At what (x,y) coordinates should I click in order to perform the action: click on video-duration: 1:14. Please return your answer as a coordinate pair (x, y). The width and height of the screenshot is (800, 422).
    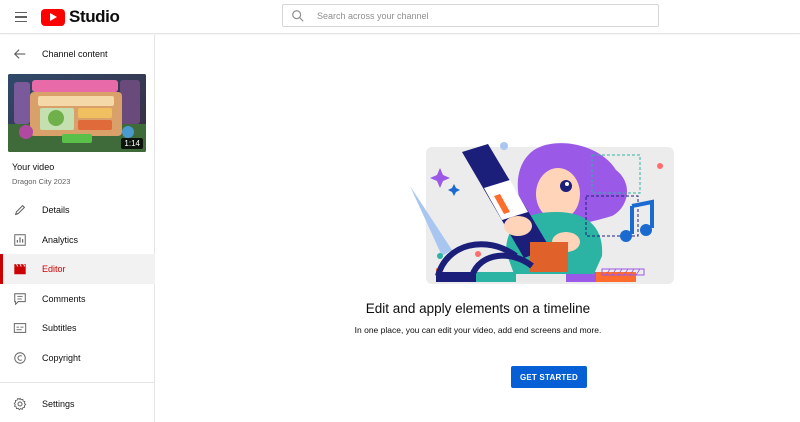
    Looking at the image, I should click on (132, 143).